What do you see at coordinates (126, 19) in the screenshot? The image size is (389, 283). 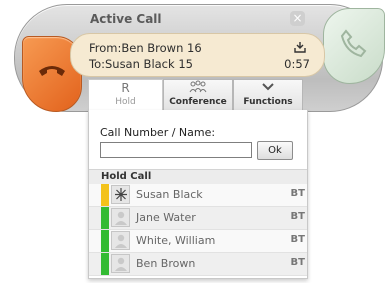 I see `window-title: Active Call` at bounding box center [126, 19].